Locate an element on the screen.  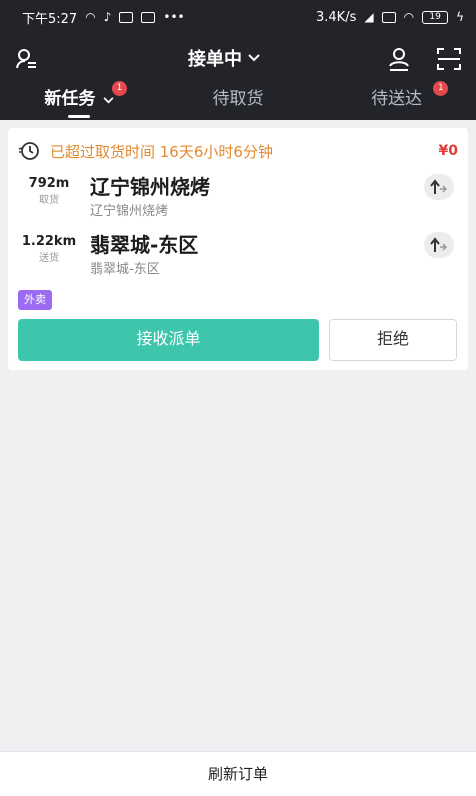
delivery-navigate-button is located at coordinates (439, 245).